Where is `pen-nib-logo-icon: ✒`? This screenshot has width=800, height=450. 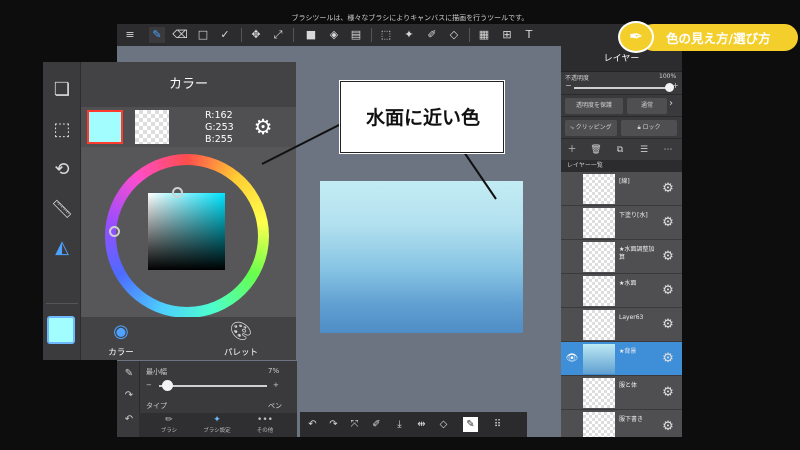 pen-nib-logo-icon: ✒ is located at coordinates (636, 37).